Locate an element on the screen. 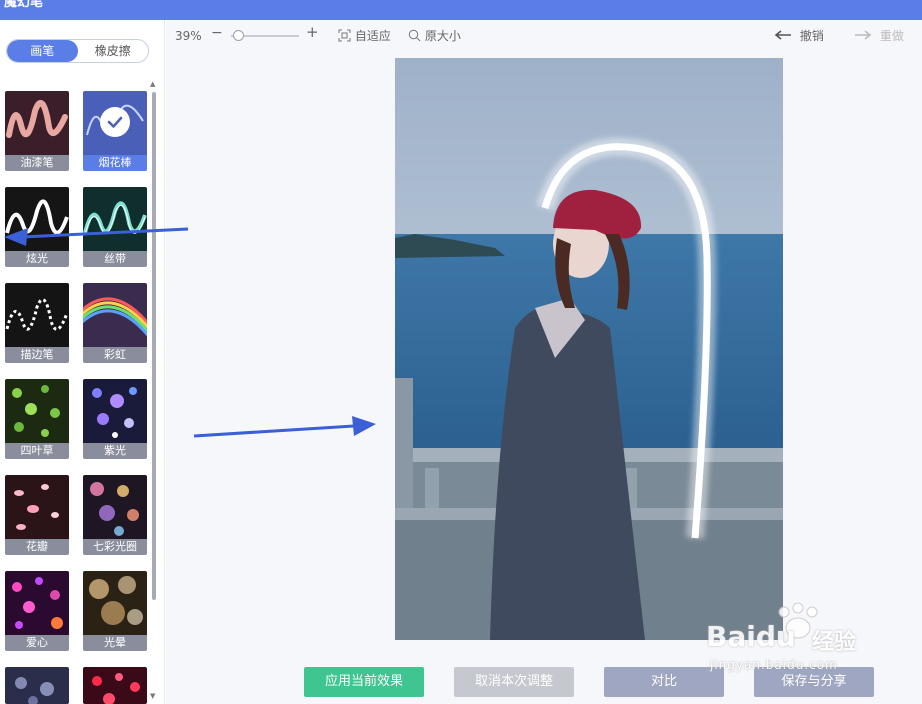 The image size is (922, 704). tab-brush: 画笔 is located at coordinates (42, 51).